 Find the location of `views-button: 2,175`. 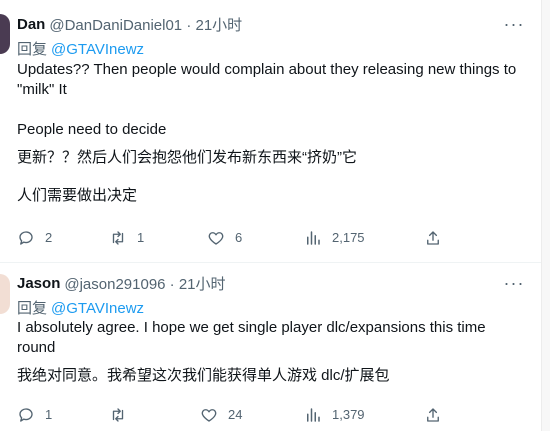

views-button: 2,175 is located at coordinates (334, 238).